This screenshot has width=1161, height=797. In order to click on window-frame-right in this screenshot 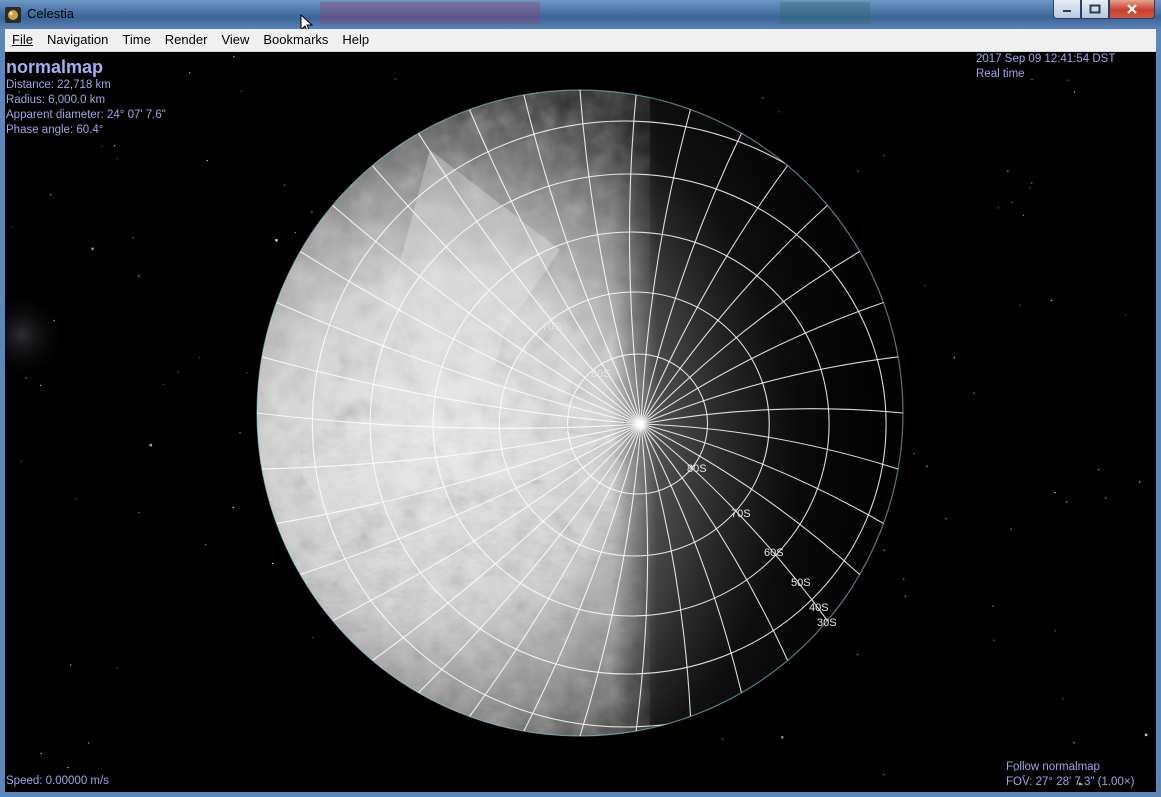, I will do `click(1158, 413)`.